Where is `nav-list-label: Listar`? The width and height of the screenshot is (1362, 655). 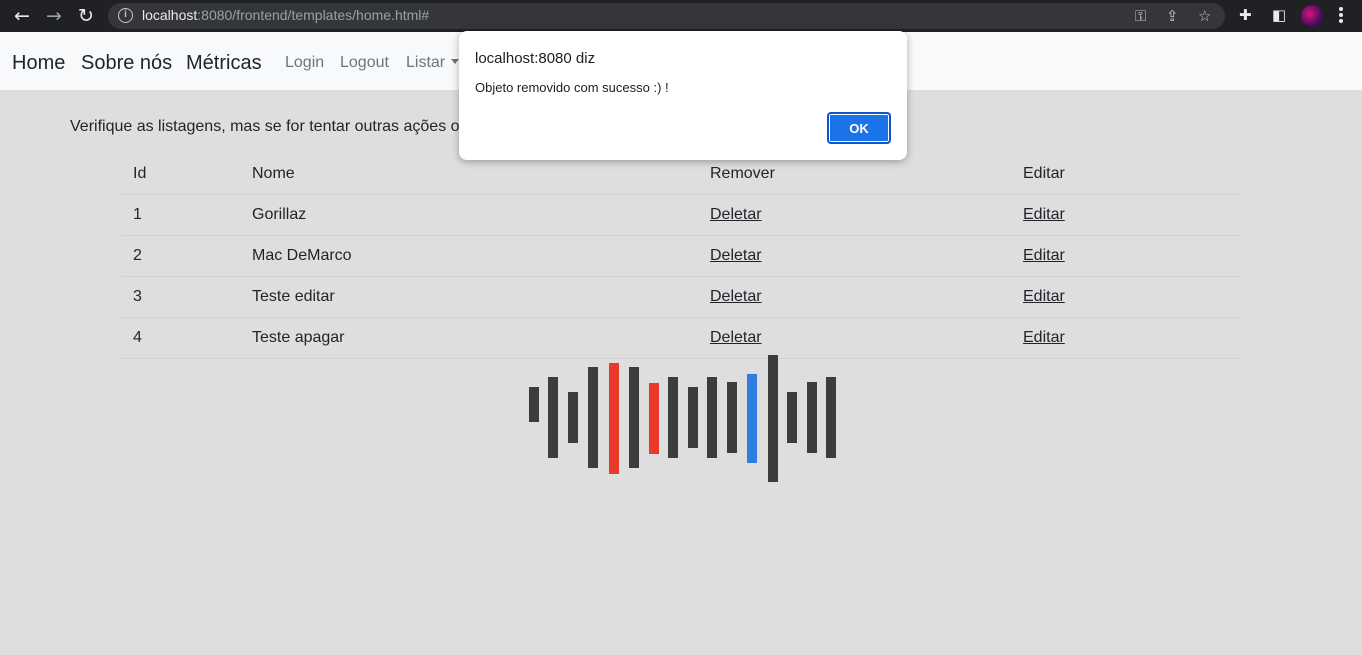 nav-list-label: Listar is located at coordinates (426, 62).